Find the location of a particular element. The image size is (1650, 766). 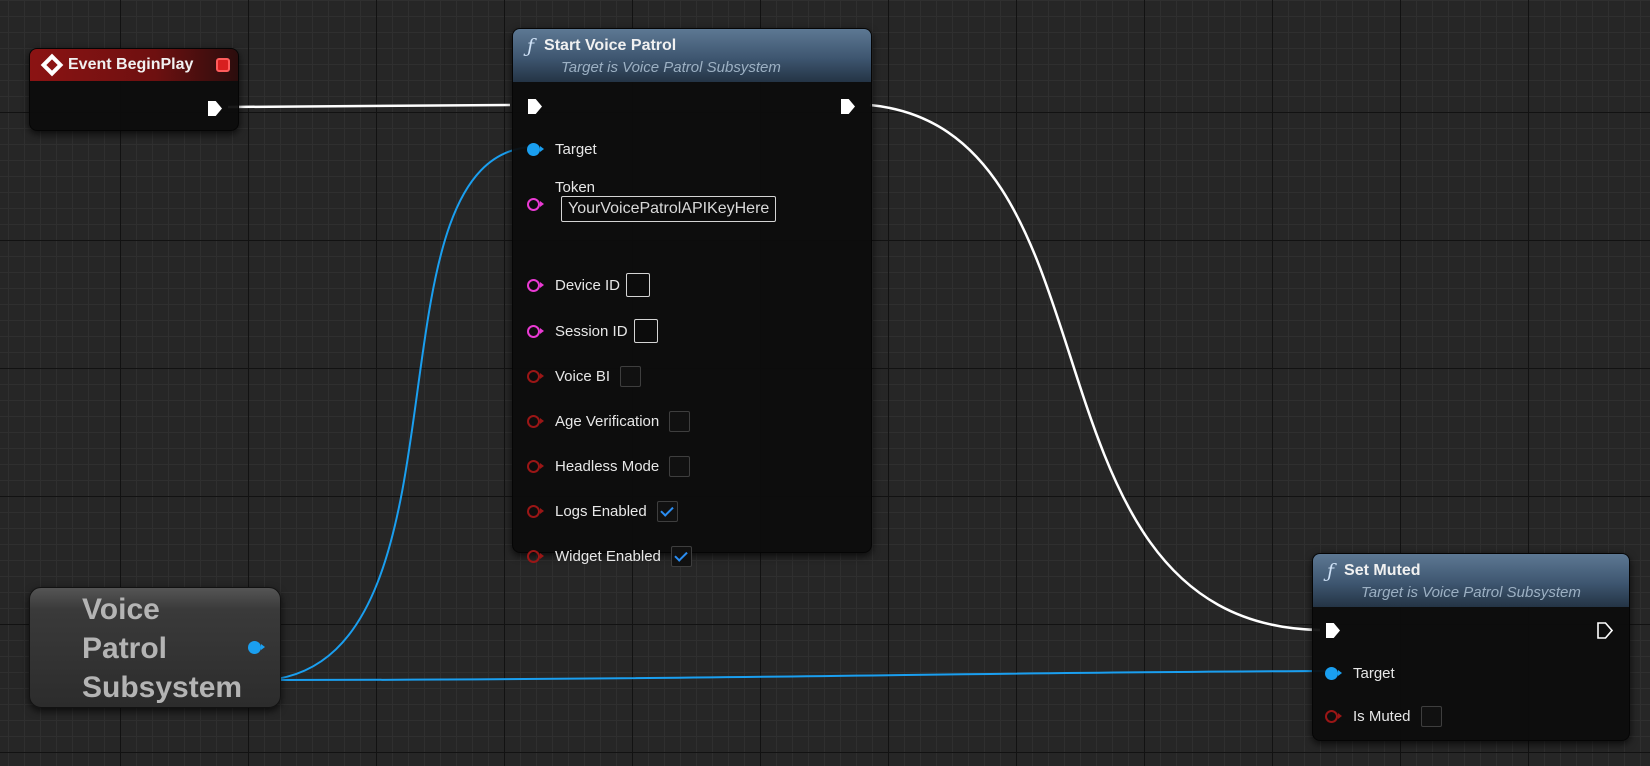

voice-bi-pin-label: Voice BI is located at coordinates (583, 376).